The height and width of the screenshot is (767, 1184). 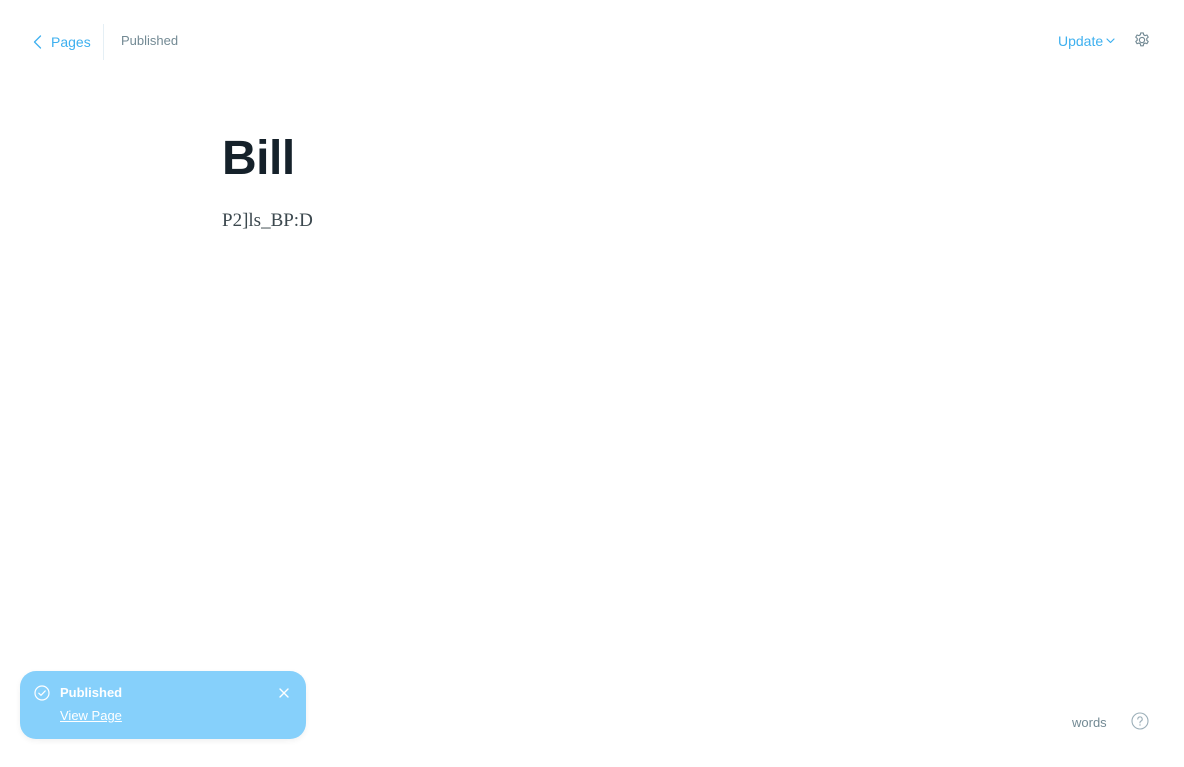 What do you see at coordinates (39, 42) in the screenshot?
I see `chevron-left-icon` at bounding box center [39, 42].